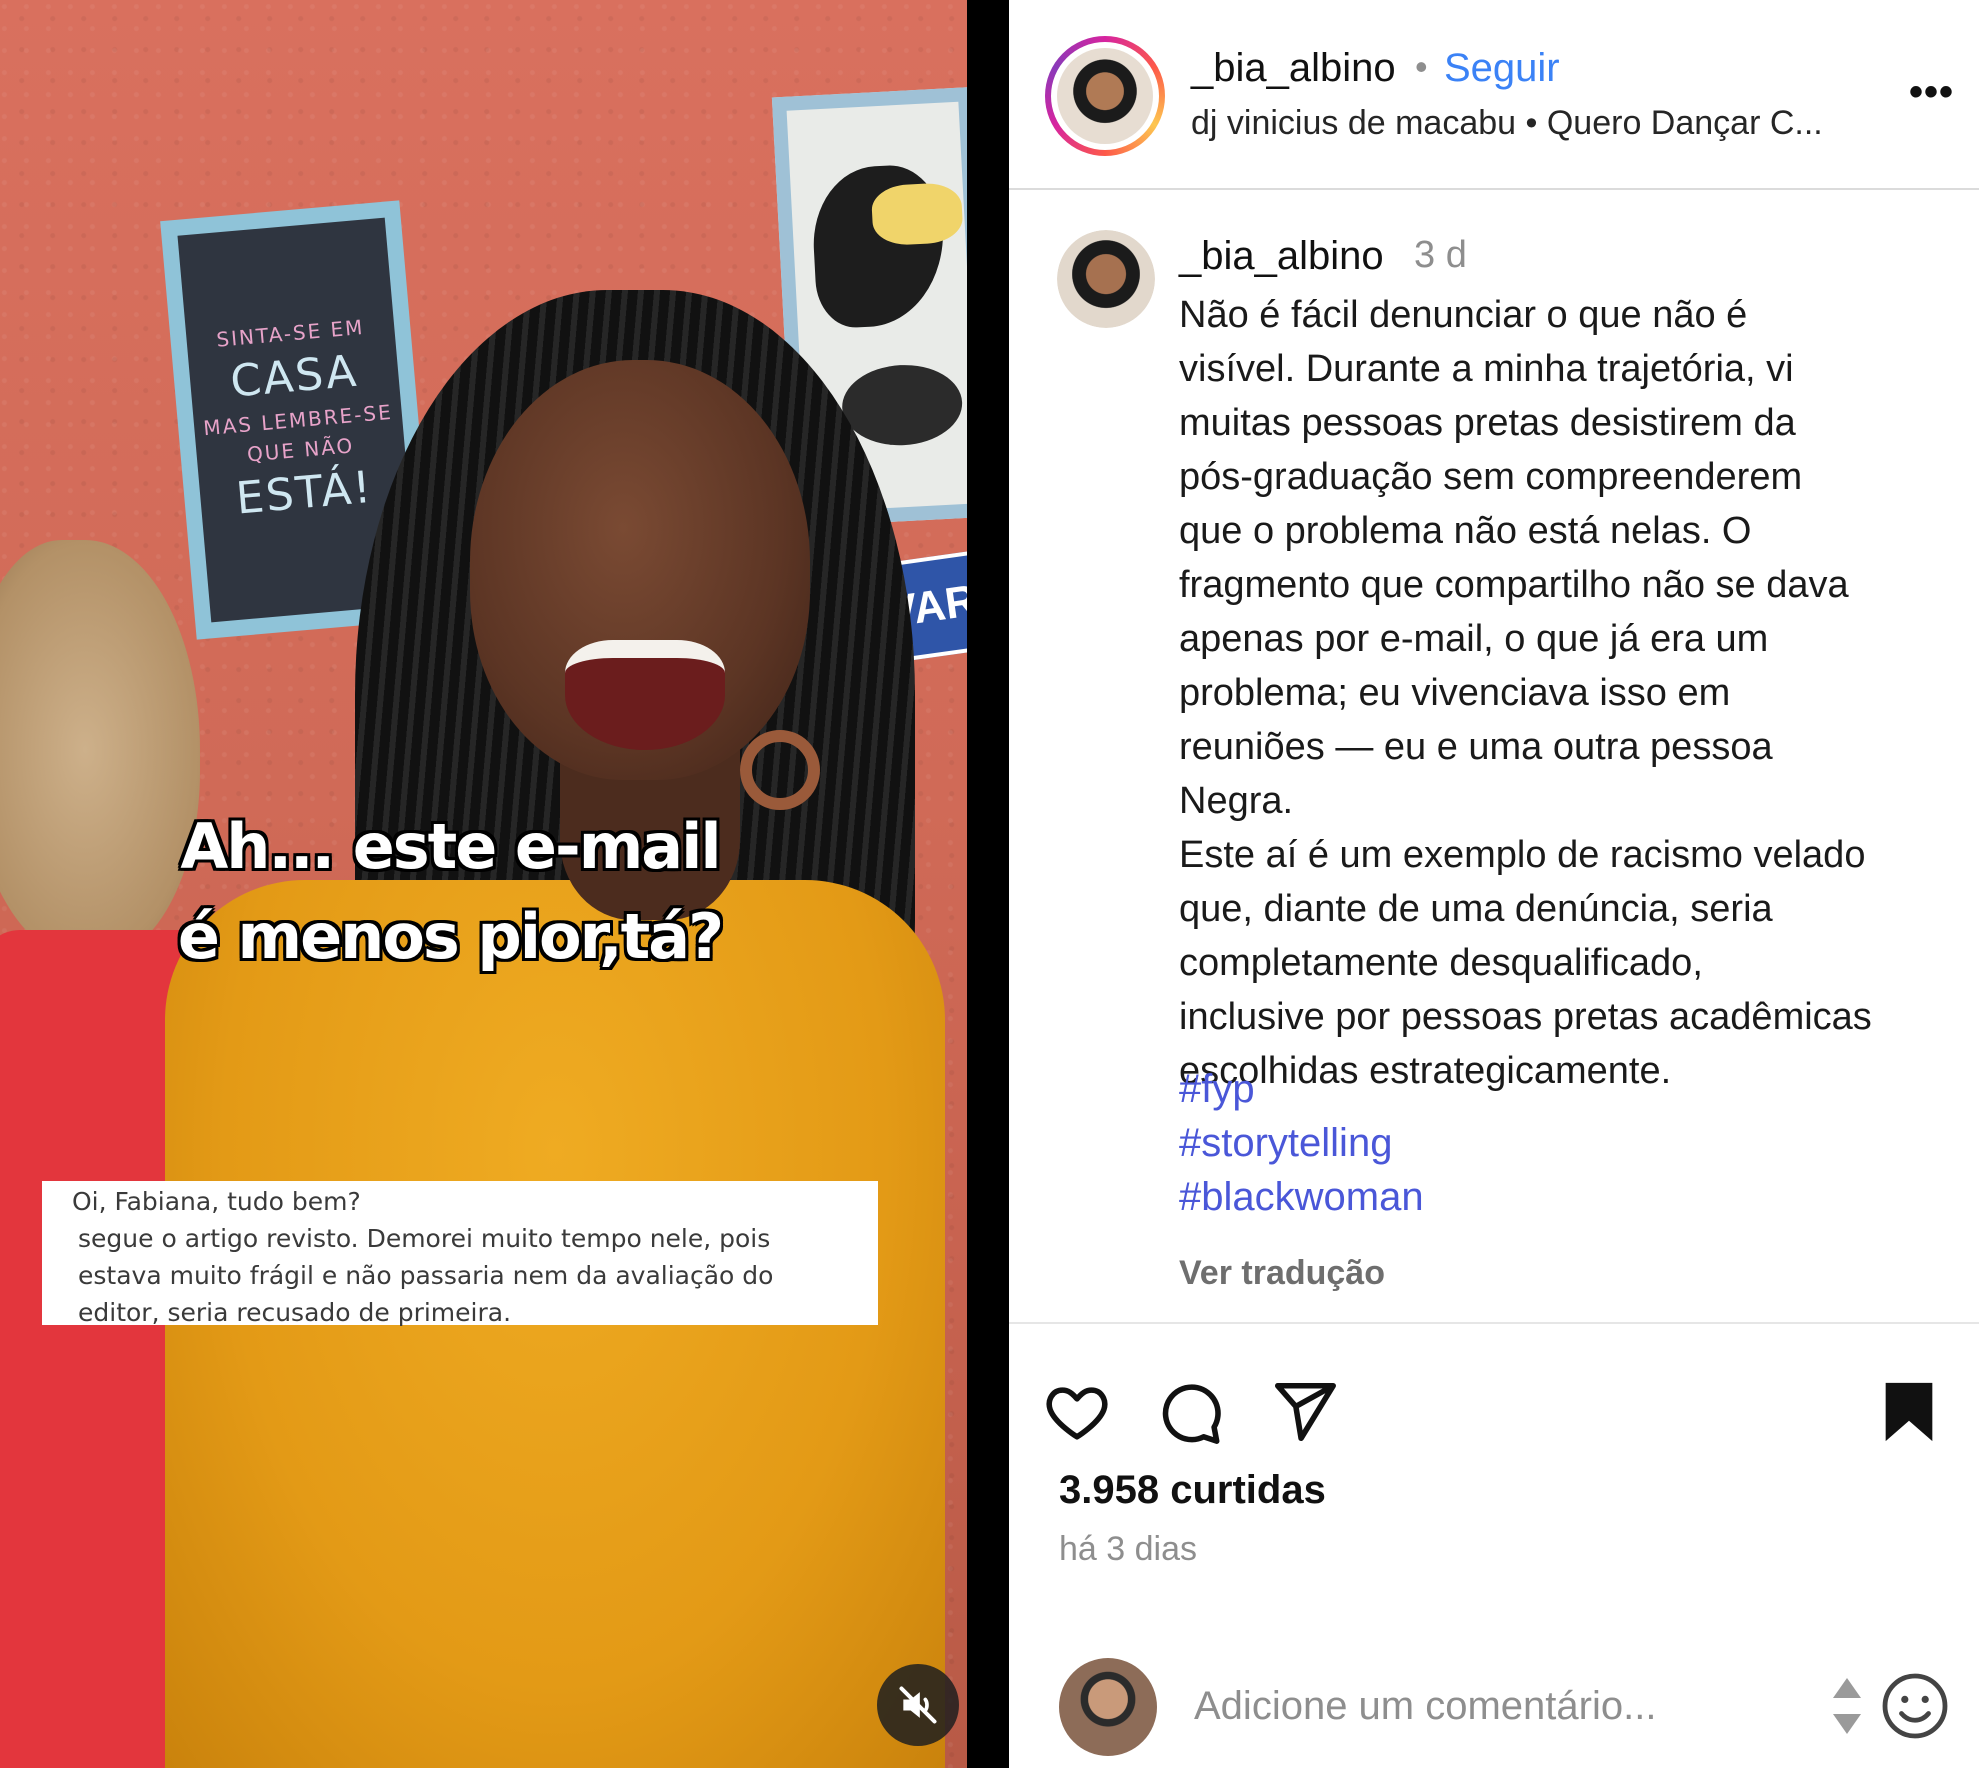  What do you see at coordinates (450, 936) in the screenshot?
I see `video-caption-line2: é menos pior,tá?` at bounding box center [450, 936].